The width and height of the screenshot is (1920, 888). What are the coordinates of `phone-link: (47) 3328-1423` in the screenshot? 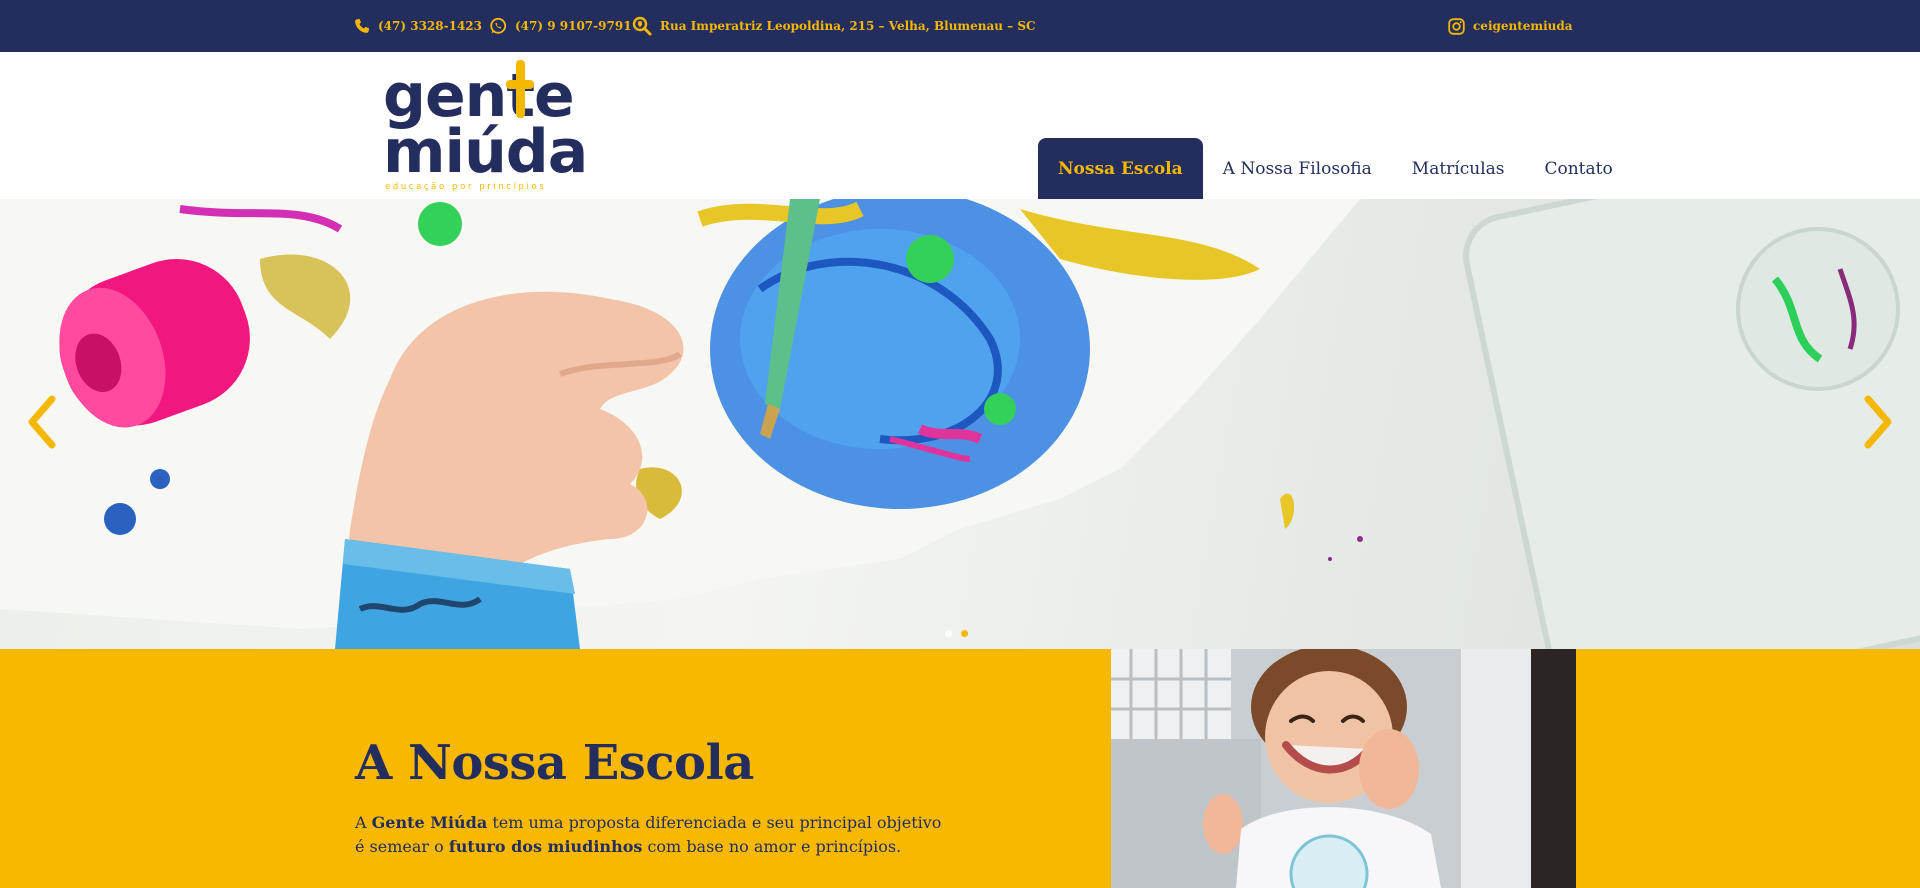 It's located at (418, 26).